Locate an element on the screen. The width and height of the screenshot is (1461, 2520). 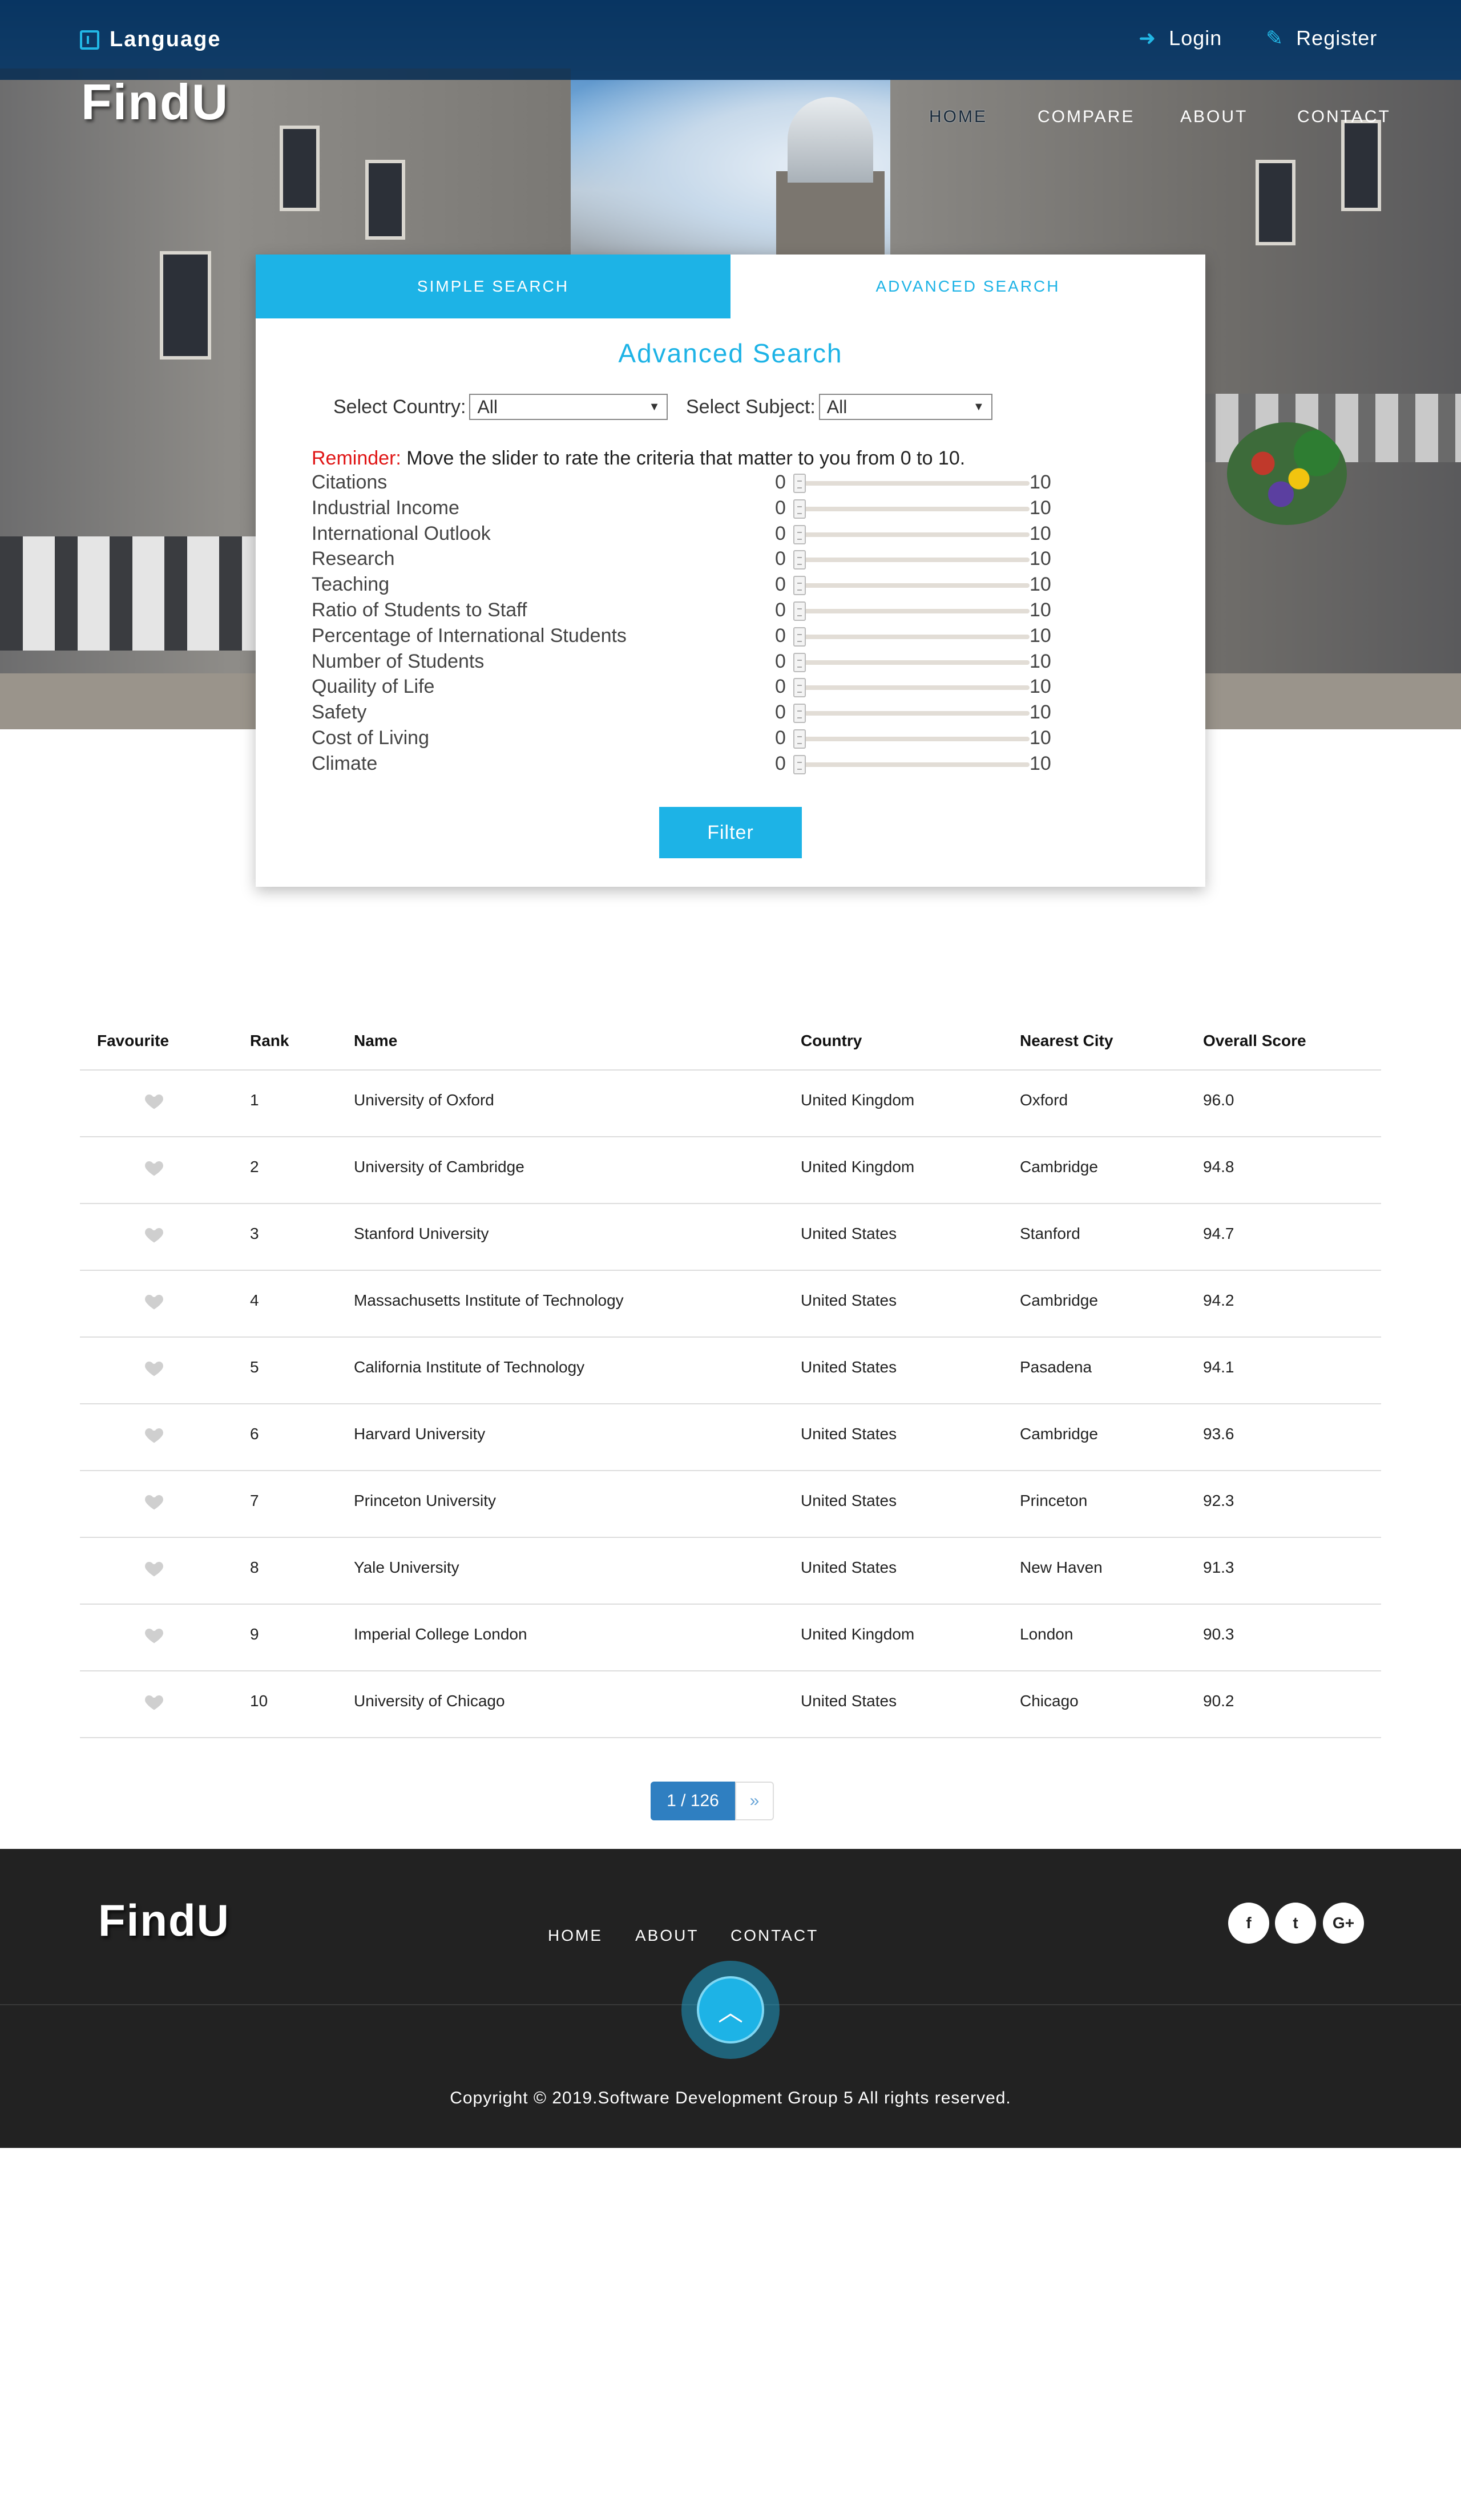
page-indicator: 1 / 126 is located at coordinates (693, 1801).